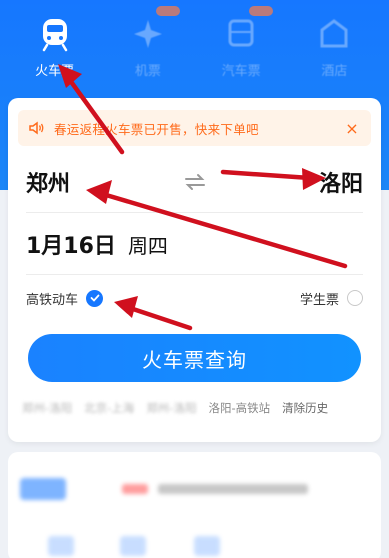 This screenshot has height=558, width=389. Describe the element at coordinates (48, 182) in the screenshot. I see `departure-city: 郑州` at that location.